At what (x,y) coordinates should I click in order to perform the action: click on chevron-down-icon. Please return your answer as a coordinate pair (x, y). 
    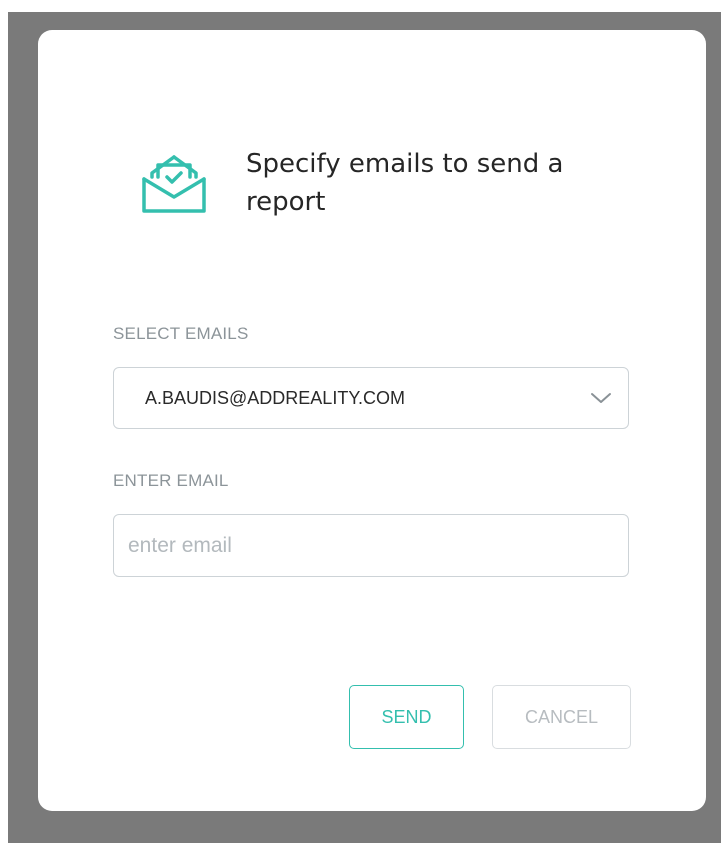
    Looking at the image, I should click on (601, 398).